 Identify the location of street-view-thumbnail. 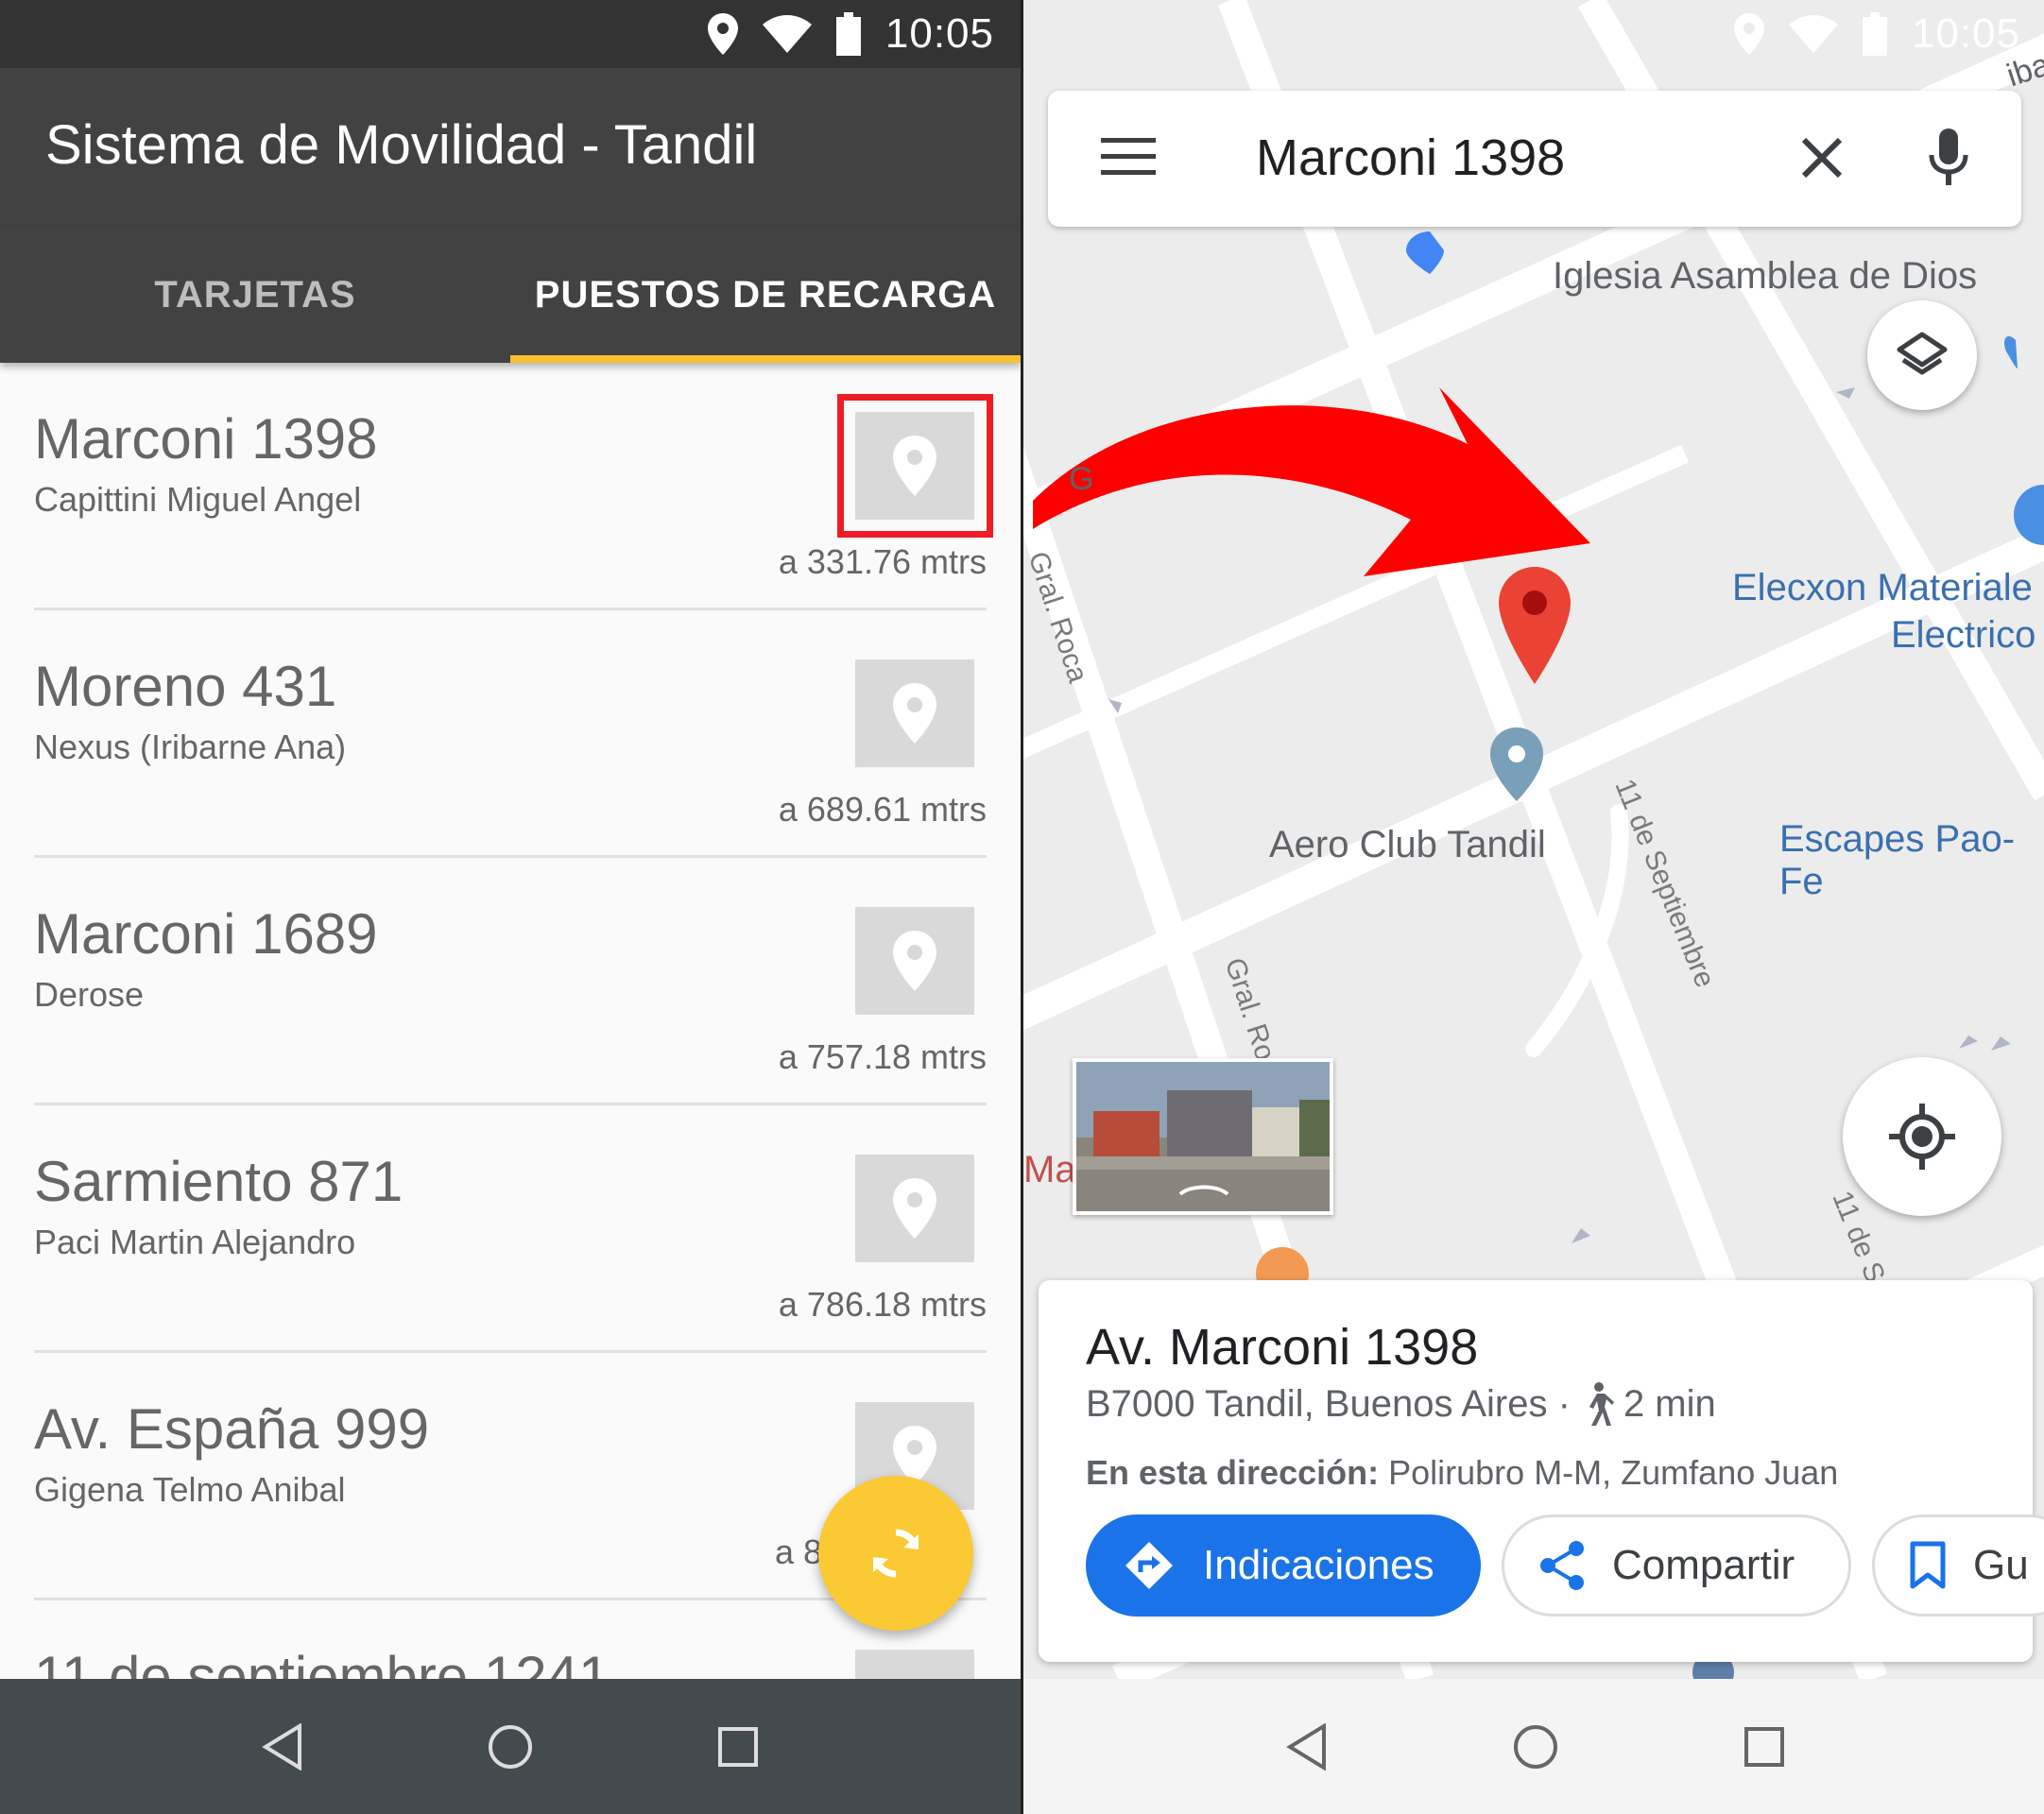
(1203, 1137).